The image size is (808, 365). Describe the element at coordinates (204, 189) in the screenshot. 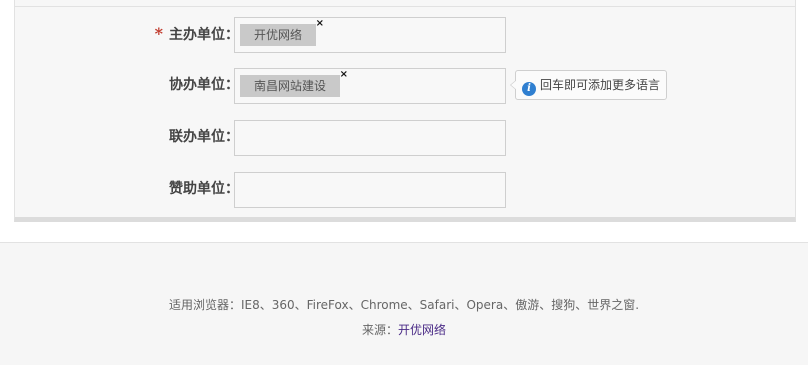

I see `field-label-sponsor: 赞助单位：` at that location.